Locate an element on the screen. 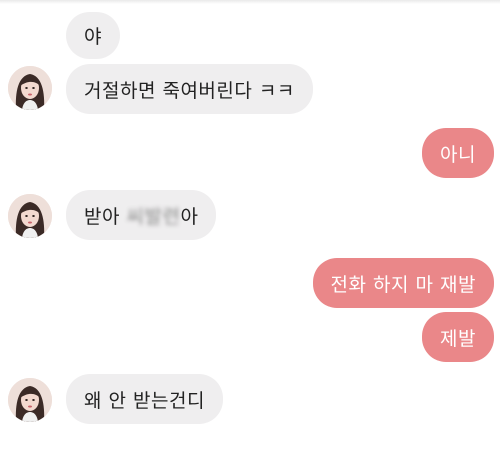 This screenshot has width=500, height=462. message-text: 전화 하지 마 재발 is located at coordinates (403, 284).